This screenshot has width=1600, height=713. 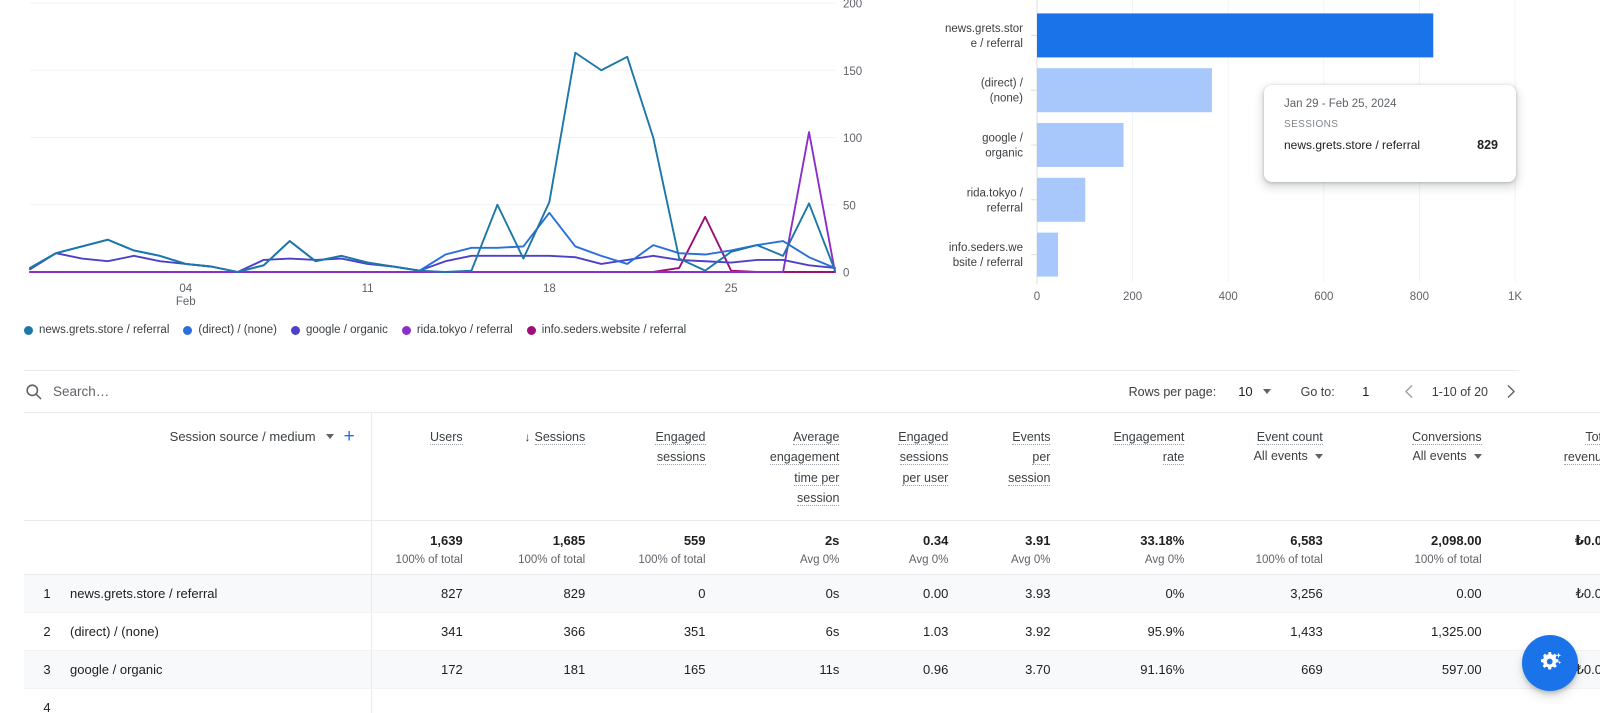 I want to click on page-nav: 1-10 of 20, so click(x=1460, y=391).